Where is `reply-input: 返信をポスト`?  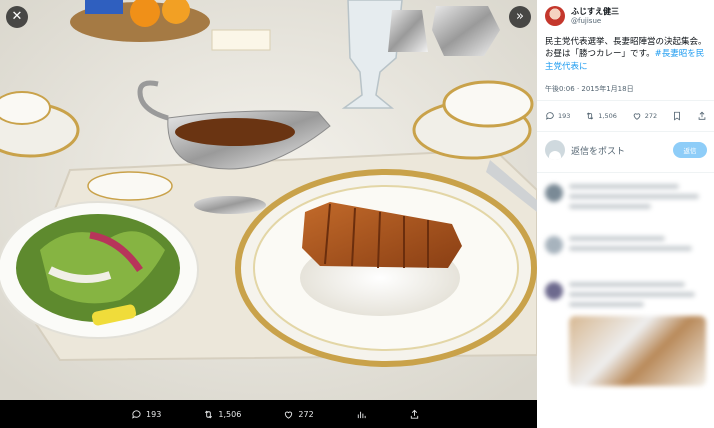 reply-input: 返信をポスト is located at coordinates (619, 150).